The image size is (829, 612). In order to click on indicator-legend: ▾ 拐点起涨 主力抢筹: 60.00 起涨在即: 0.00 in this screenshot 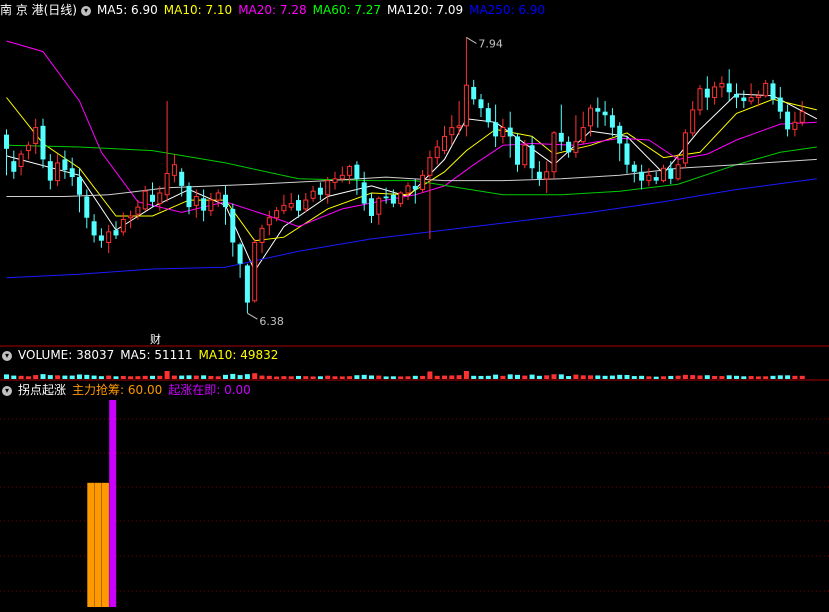, I will do `click(128, 390)`.